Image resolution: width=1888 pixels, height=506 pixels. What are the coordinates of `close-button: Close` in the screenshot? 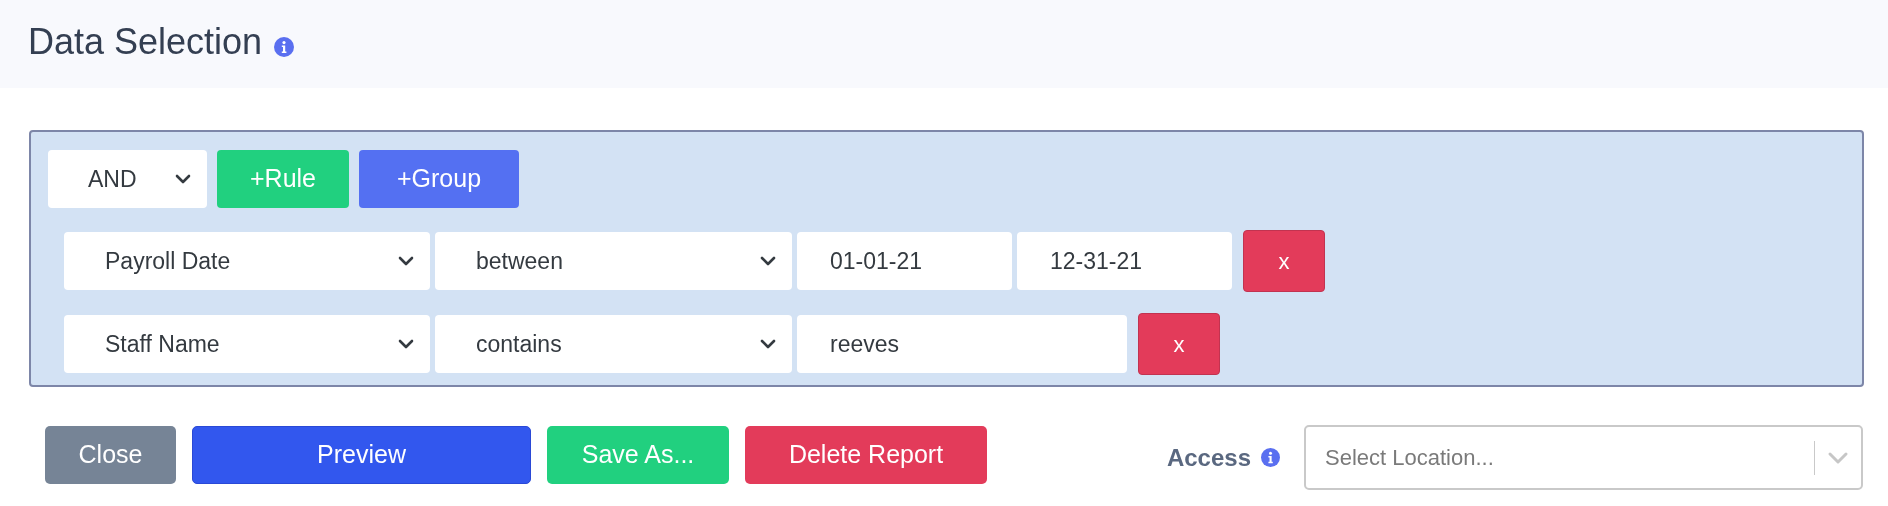 It's located at (110, 454).